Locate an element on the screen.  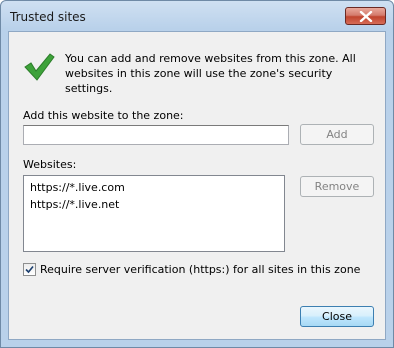
websites-label: Websites: is located at coordinates (50, 164).